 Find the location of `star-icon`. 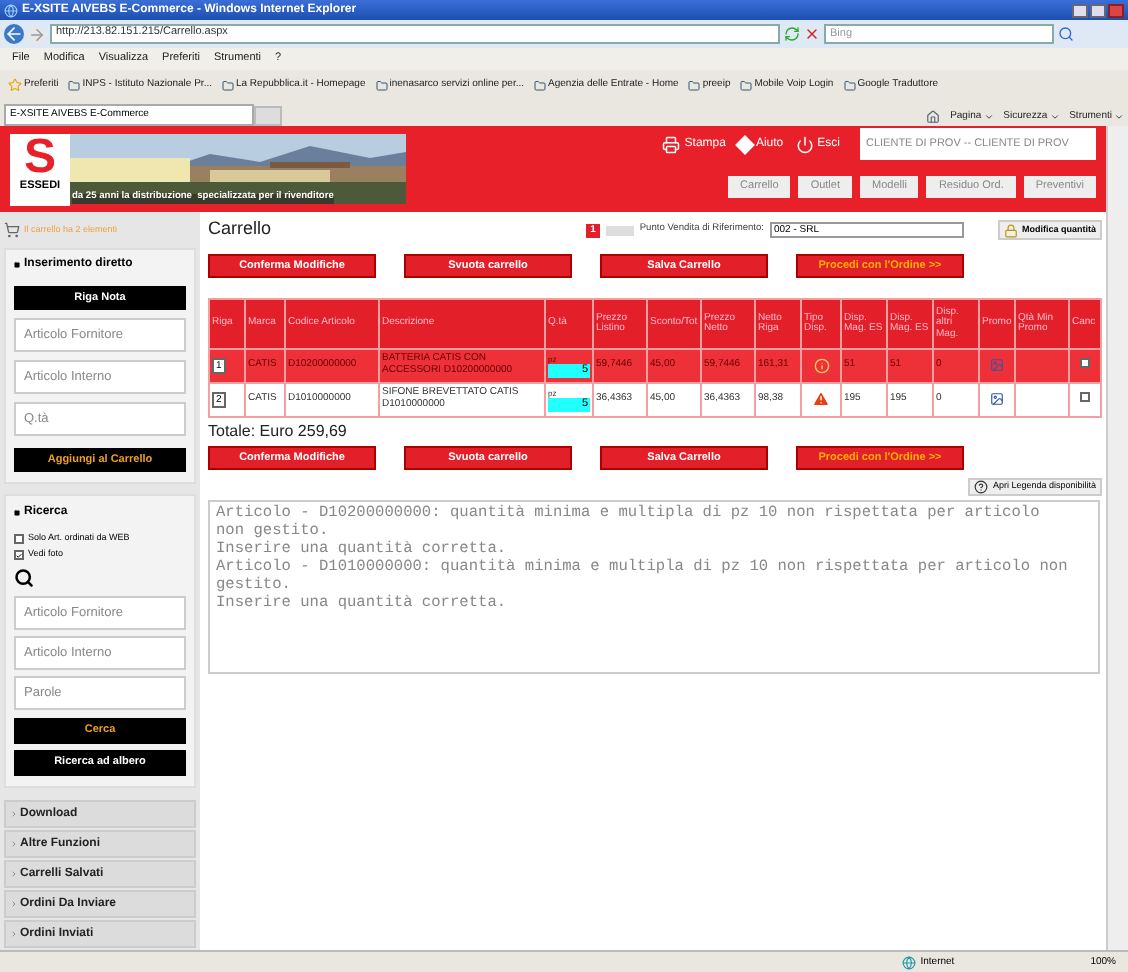

star-icon is located at coordinates (15, 85).